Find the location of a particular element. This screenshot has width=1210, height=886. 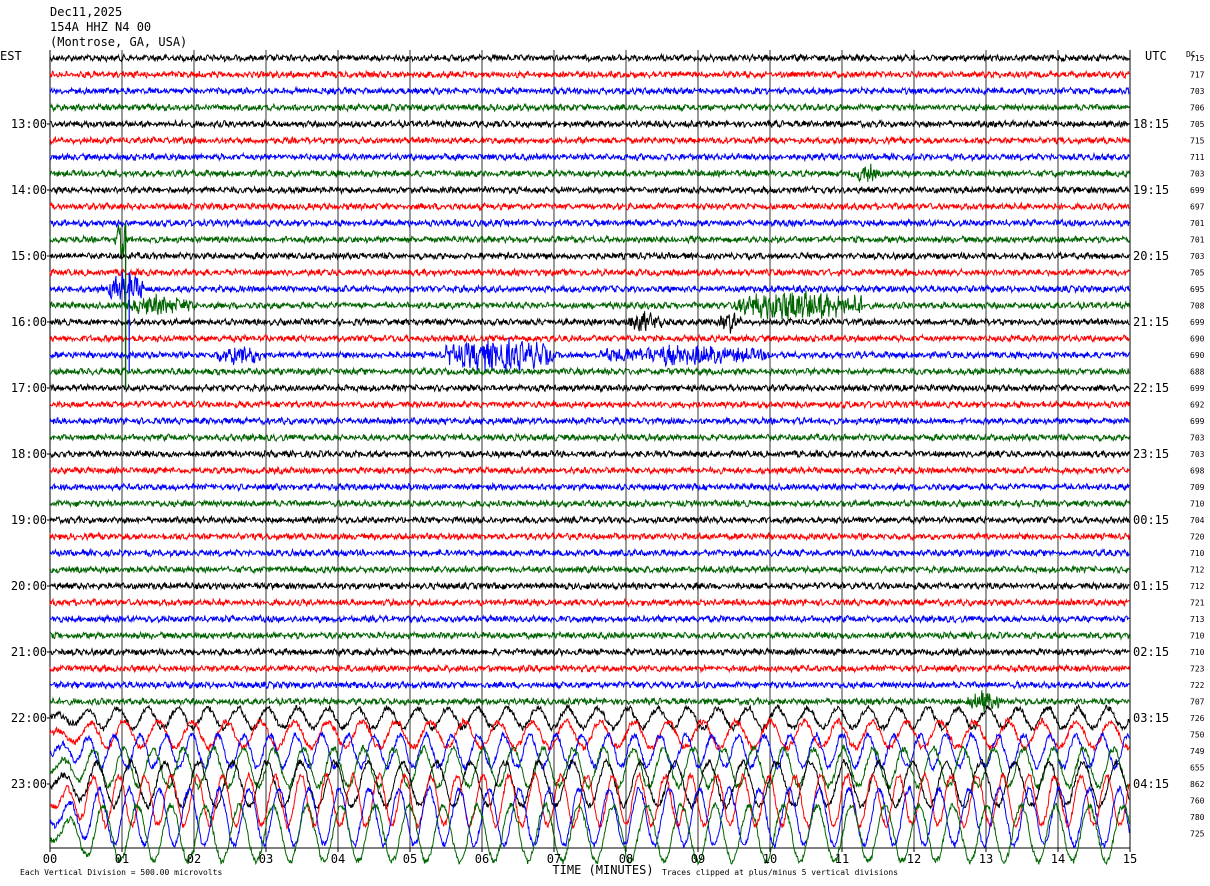

dc-offset-label: 723 is located at coordinates (1197, 669).